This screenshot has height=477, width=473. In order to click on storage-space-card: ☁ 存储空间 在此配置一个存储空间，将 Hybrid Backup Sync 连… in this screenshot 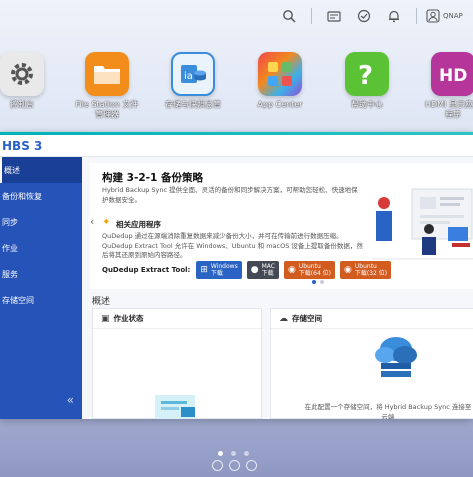, I will do `click(371, 363)`.